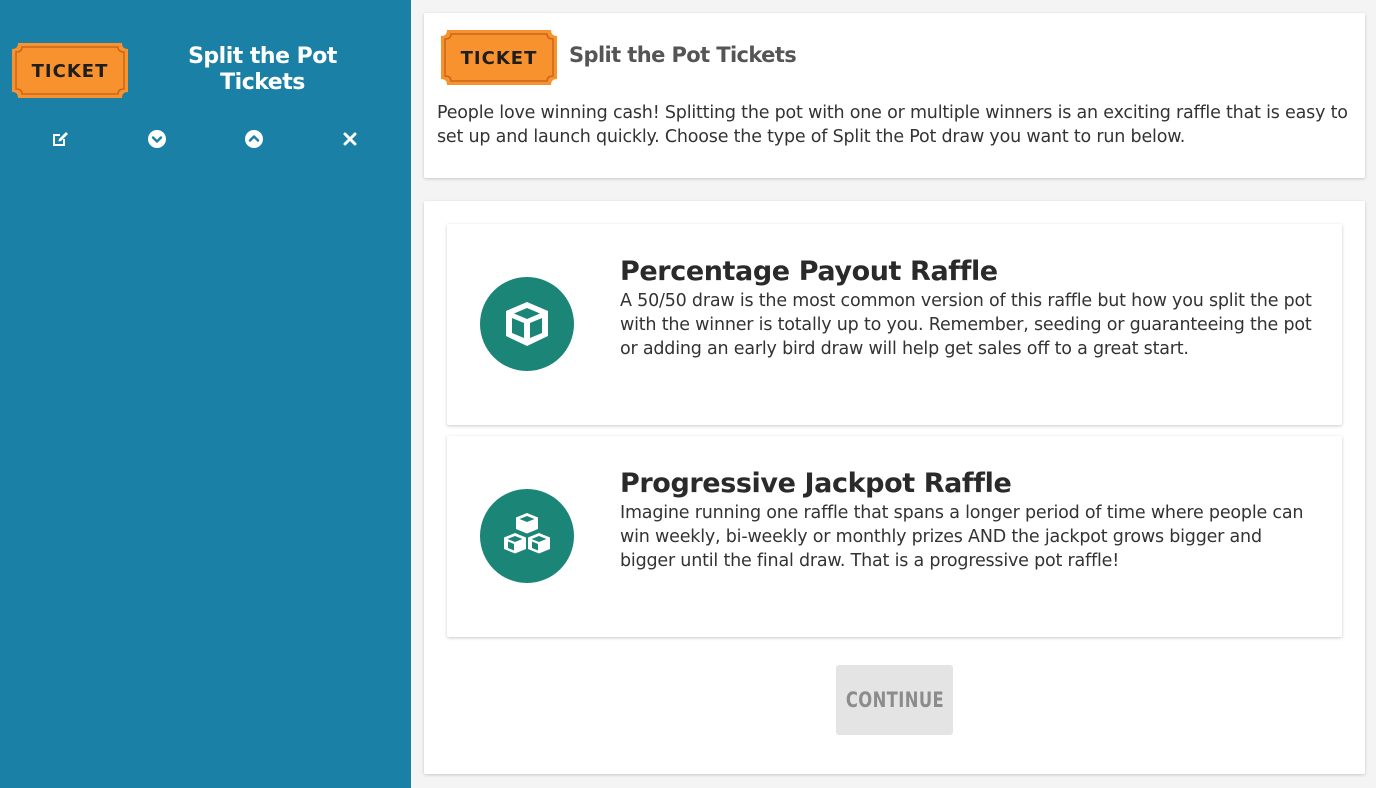 The height and width of the screenshot is (788, 1376). What do you see at coordinates (683, 55) in the screenshot?
I see `page-title: Split the Pot Tickets` at bounding box center [683, 55].